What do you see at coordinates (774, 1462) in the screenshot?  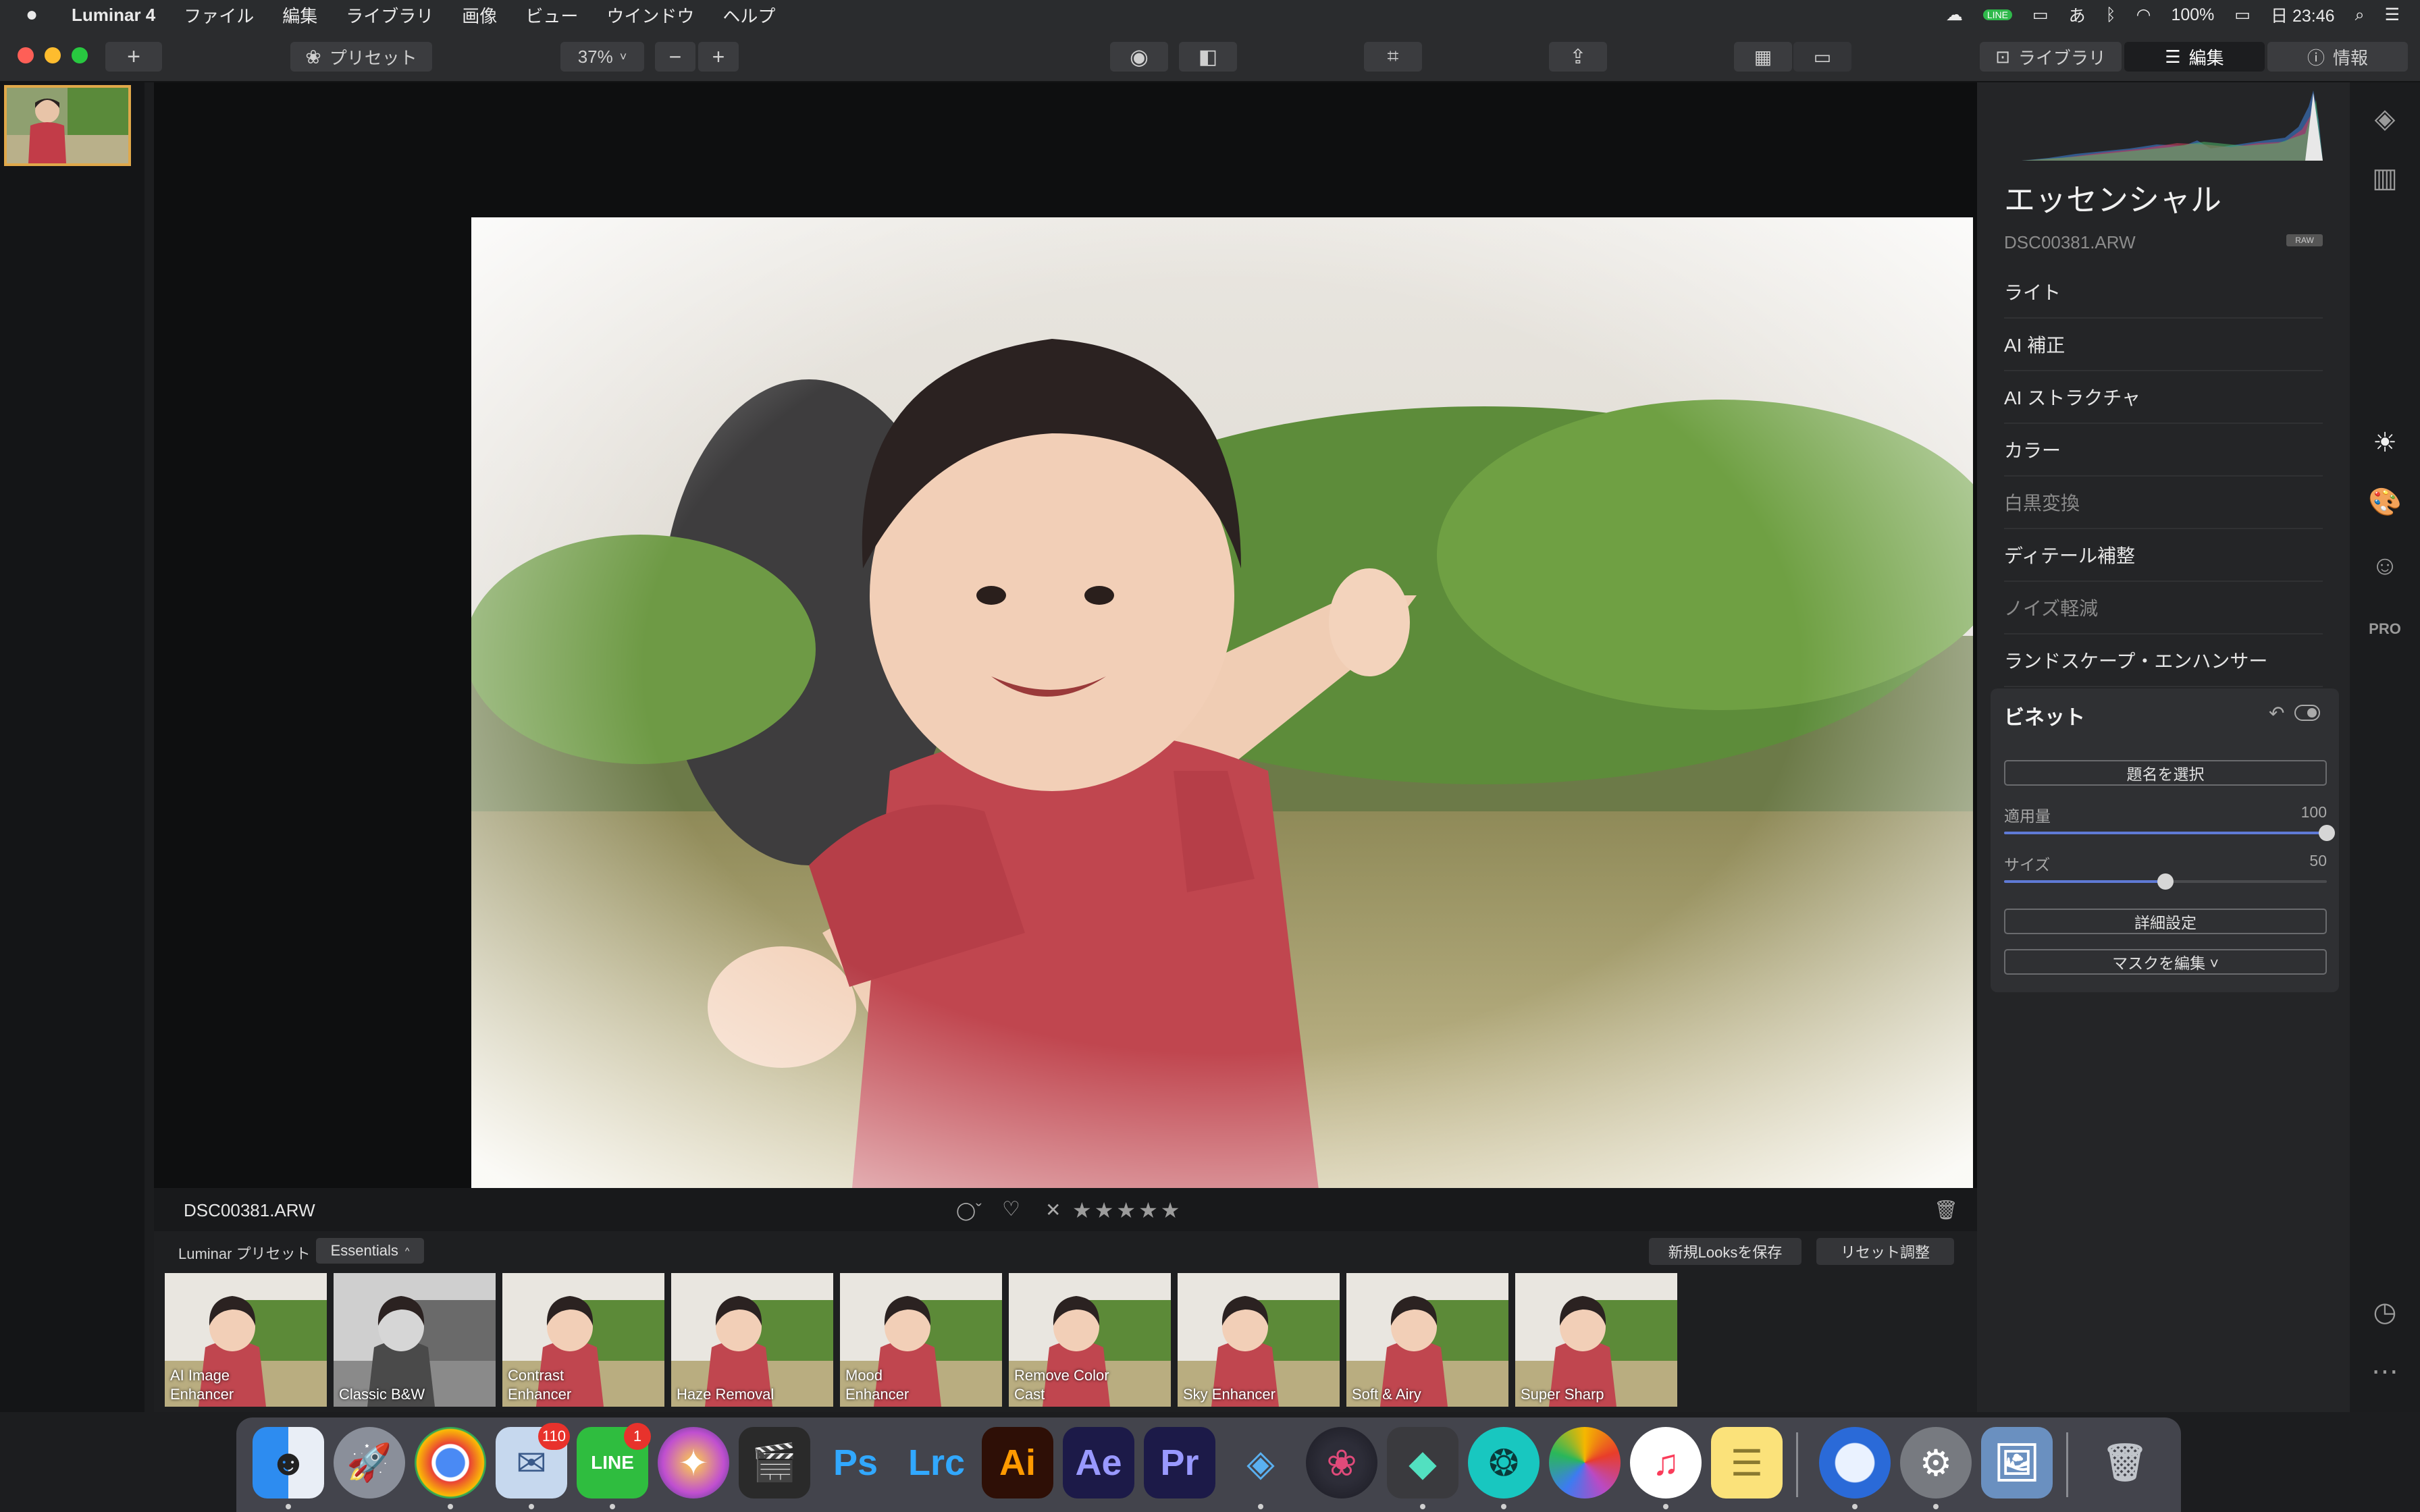 I see `final-cut-icon: 🎬` at bounding box center [774, 1462].